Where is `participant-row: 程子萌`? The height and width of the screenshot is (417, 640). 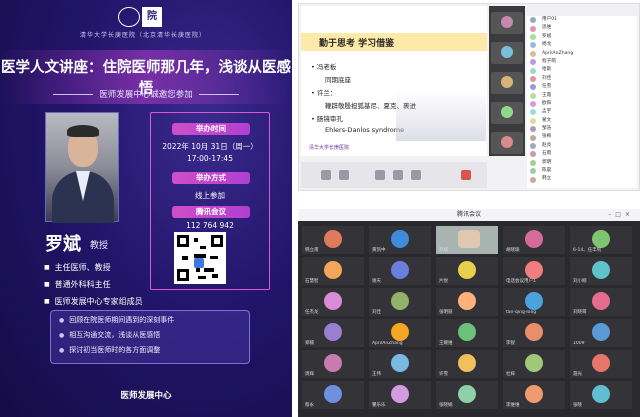 participant-row: 程子萌 is located at coordinates (582, 62).